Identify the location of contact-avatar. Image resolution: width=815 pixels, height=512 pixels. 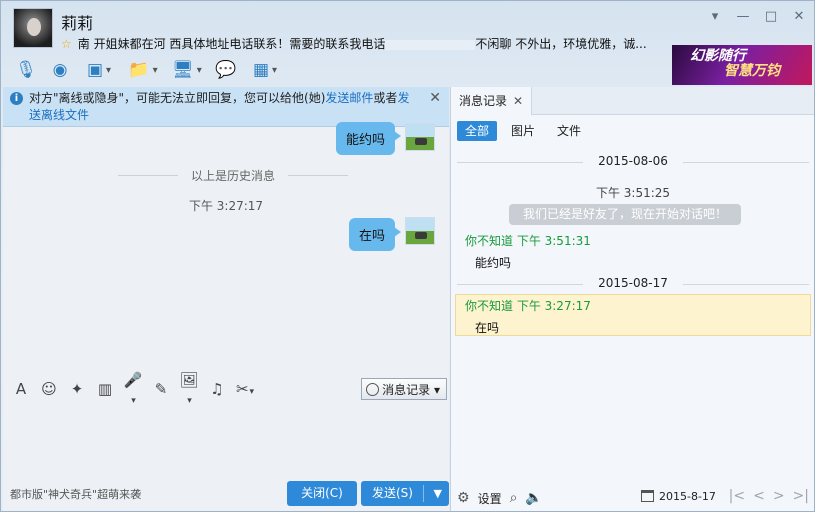
(33, 28).